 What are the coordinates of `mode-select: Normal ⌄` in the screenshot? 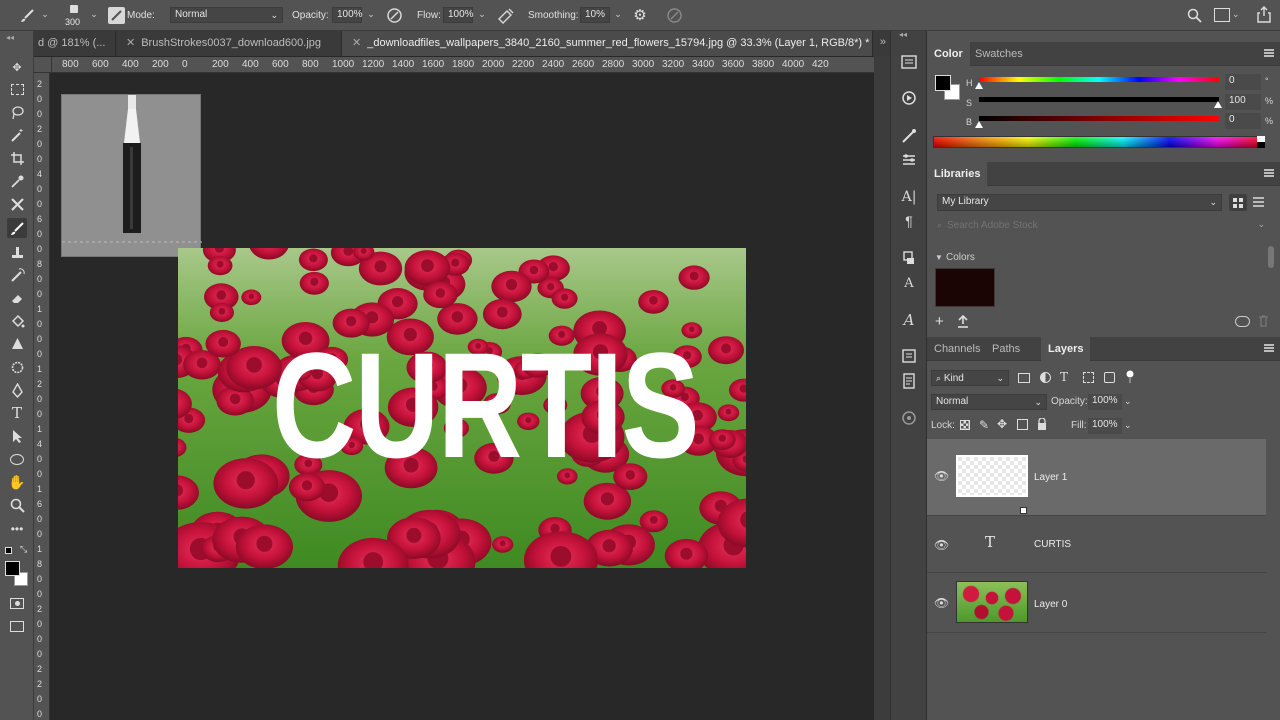 It's located at (226, 15).